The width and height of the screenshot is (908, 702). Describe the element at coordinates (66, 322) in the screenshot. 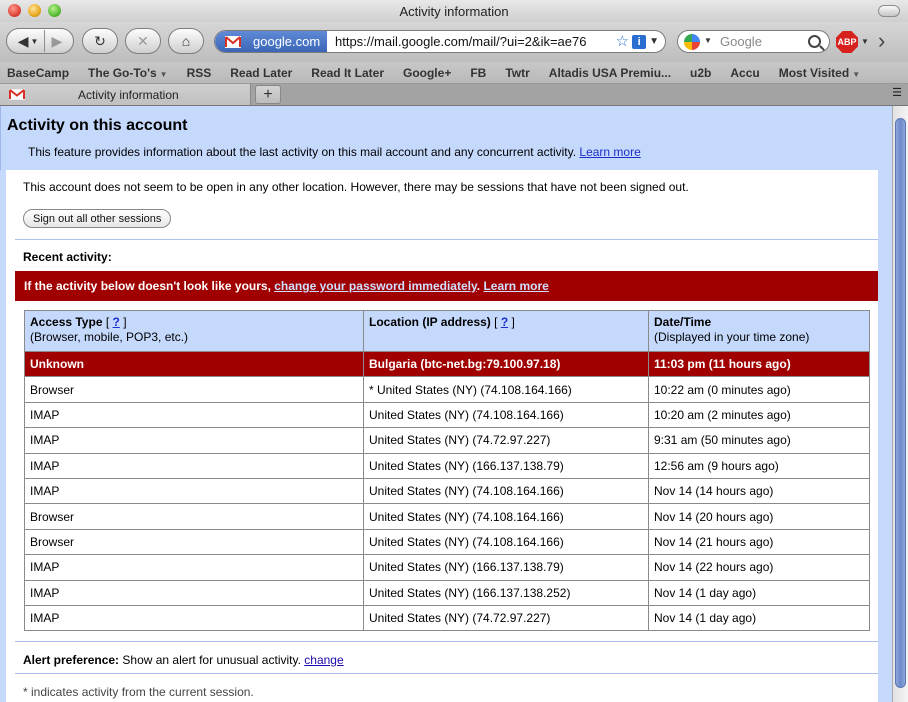

I see `access-type-title: Access Type` at that location.